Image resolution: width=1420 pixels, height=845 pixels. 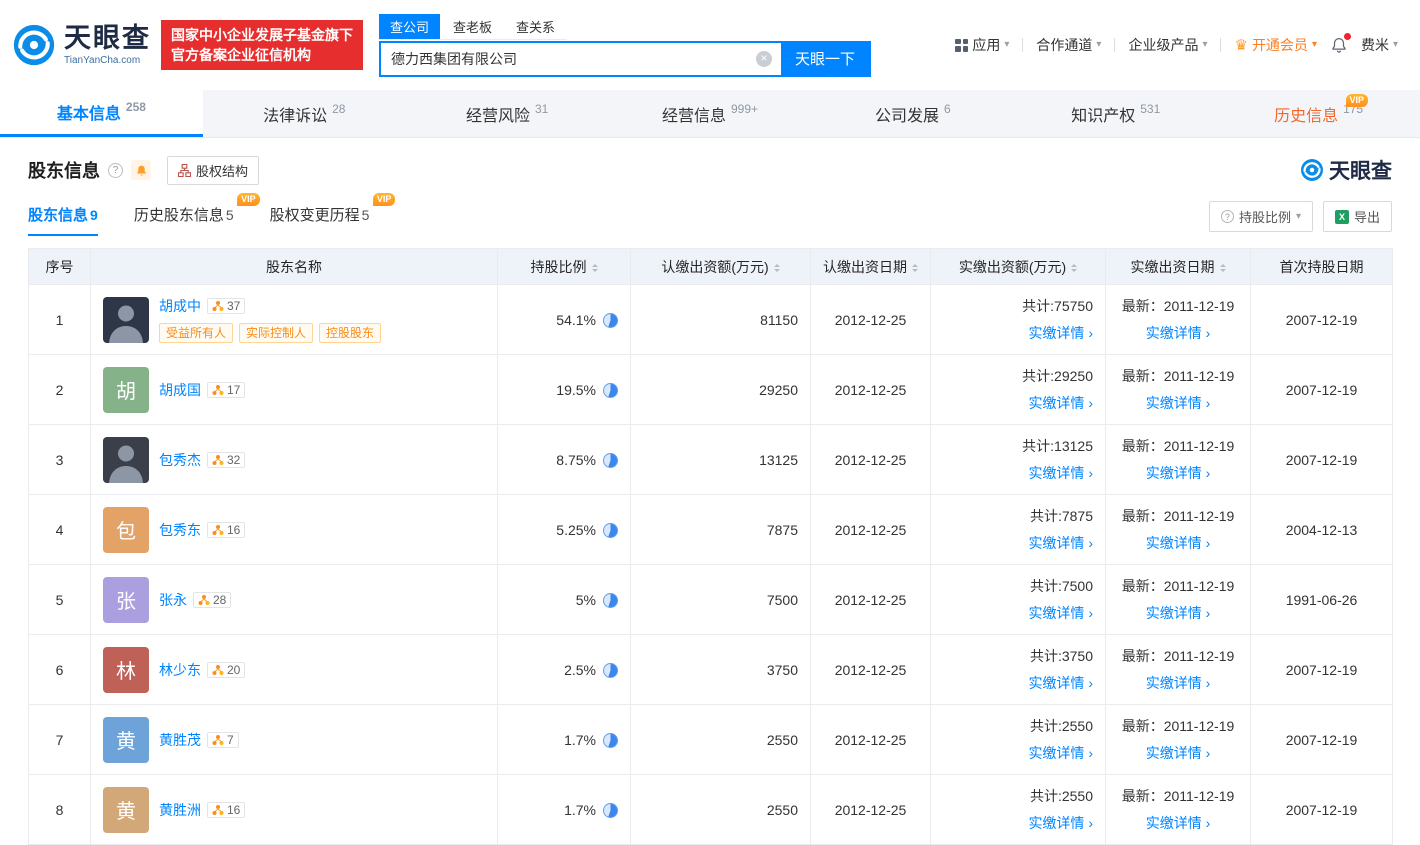 I want to click on relation-graph-badge: 7, so click(x=223, y=739).